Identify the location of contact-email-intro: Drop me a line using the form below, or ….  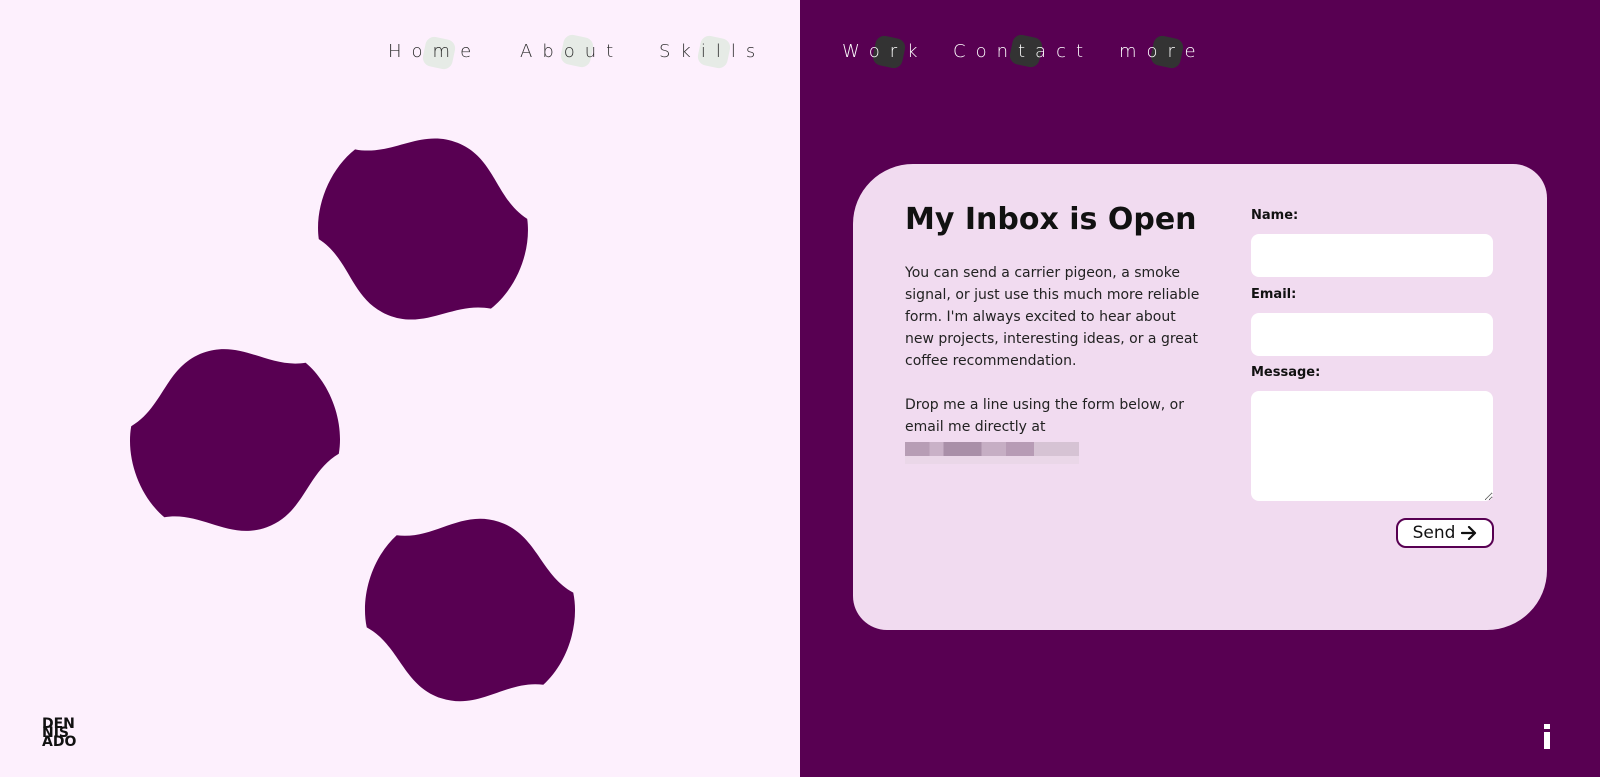
(1044, 416).